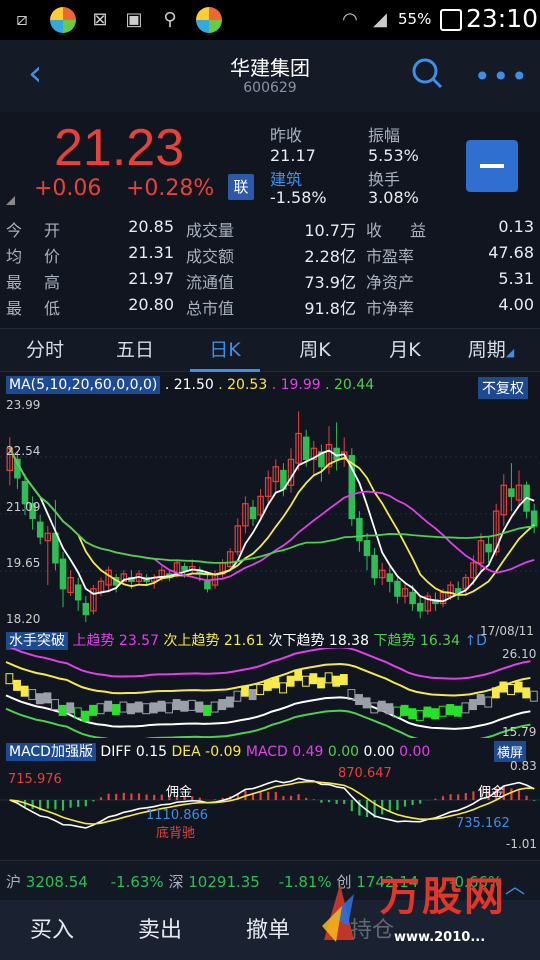 This screenshot has width=540, height=960. I want to click on dea-label: DEA, so click(186, 752).